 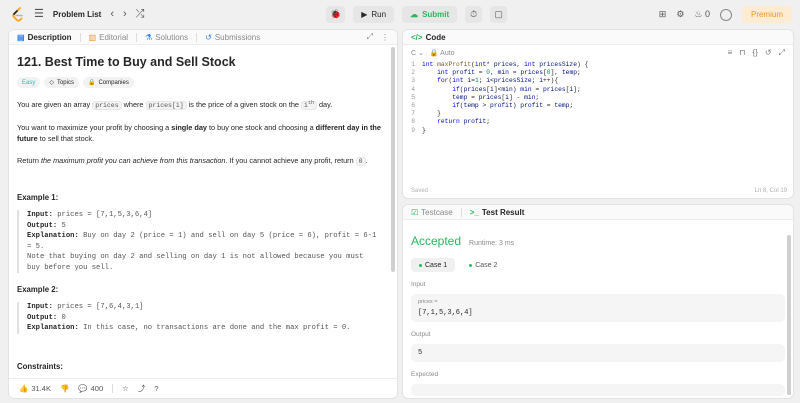 I want to click on premium-button: Premium, so click(x=766, y=14).